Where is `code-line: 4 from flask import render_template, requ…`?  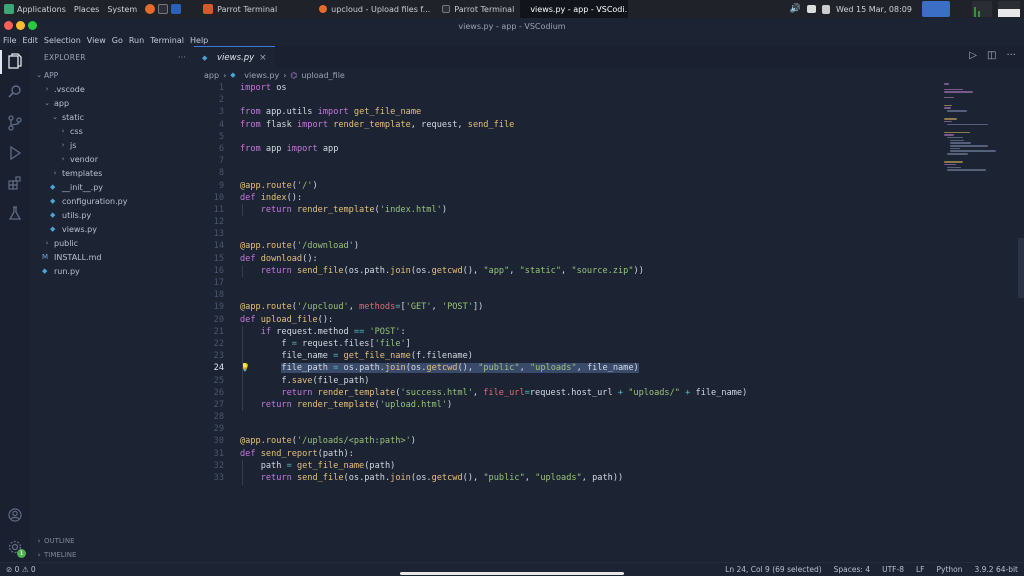 code-line: 4 from flask import render_template, requ… is located at coordinates (564, 125).